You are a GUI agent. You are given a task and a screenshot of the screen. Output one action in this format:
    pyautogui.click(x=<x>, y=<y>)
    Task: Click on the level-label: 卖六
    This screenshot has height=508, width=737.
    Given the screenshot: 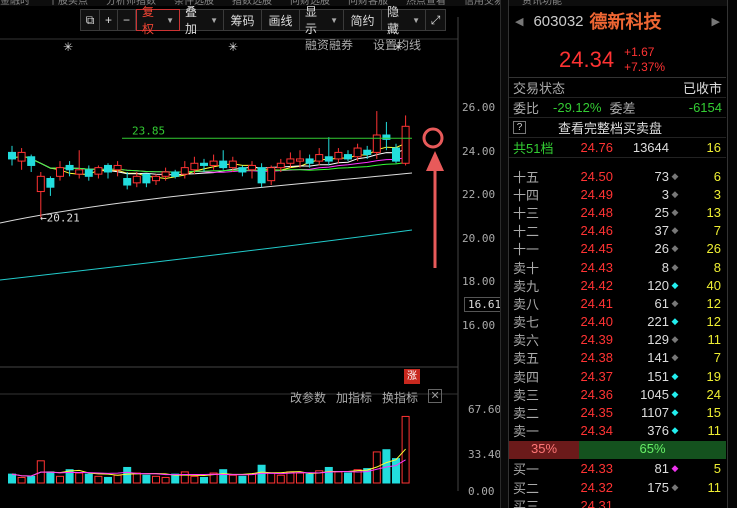 What is the action you would take?
    pyautogui.click(x=526, y=341)
    